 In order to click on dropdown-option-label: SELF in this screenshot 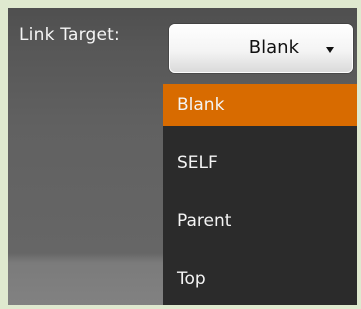, I will do `click(197, 163)`.